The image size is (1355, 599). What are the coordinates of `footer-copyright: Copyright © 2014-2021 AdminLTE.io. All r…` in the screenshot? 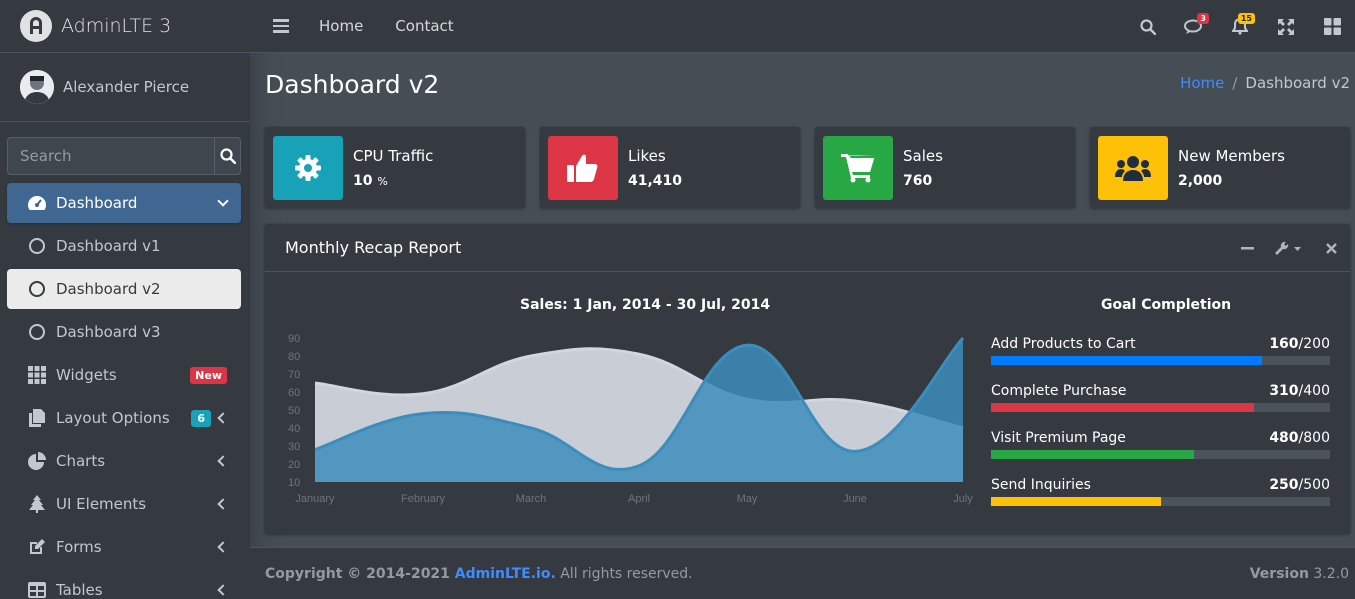 It's located at (479, 573).